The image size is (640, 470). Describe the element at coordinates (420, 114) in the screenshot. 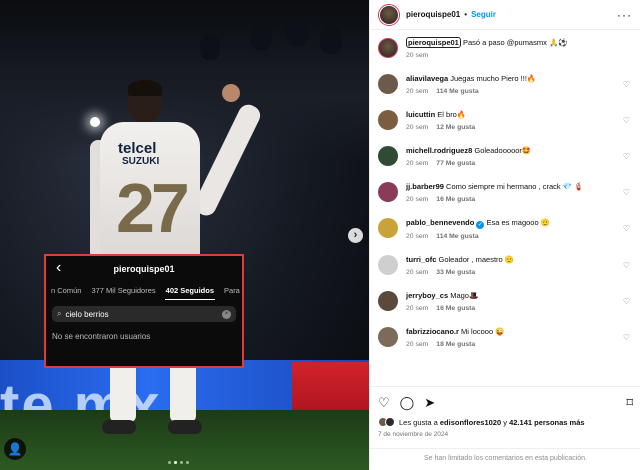

I see `comment-username: luicuttin` at that location.